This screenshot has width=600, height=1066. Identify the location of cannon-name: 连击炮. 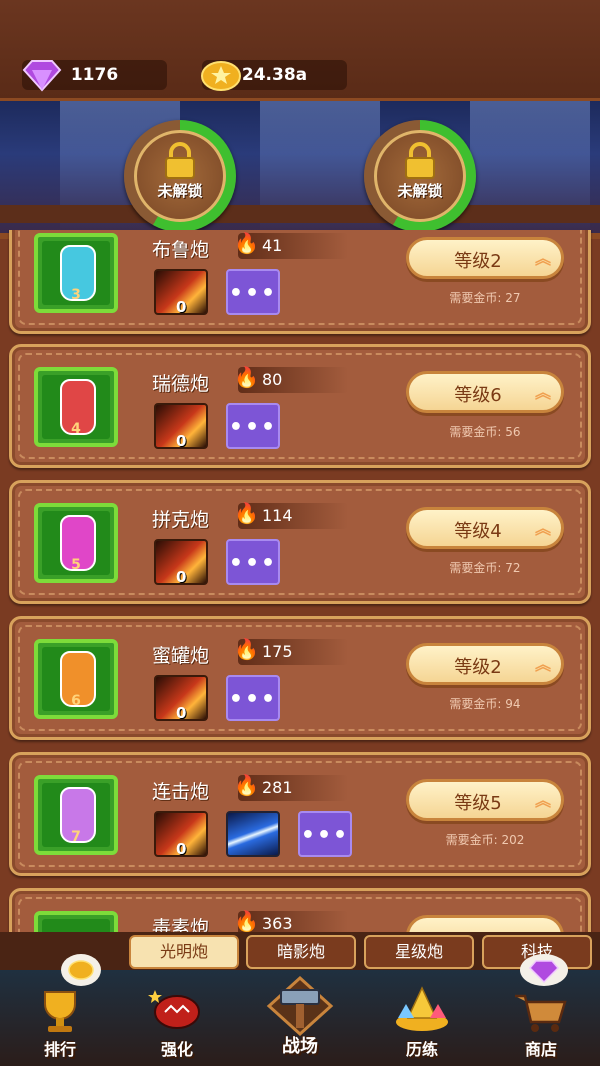
(181, 792).